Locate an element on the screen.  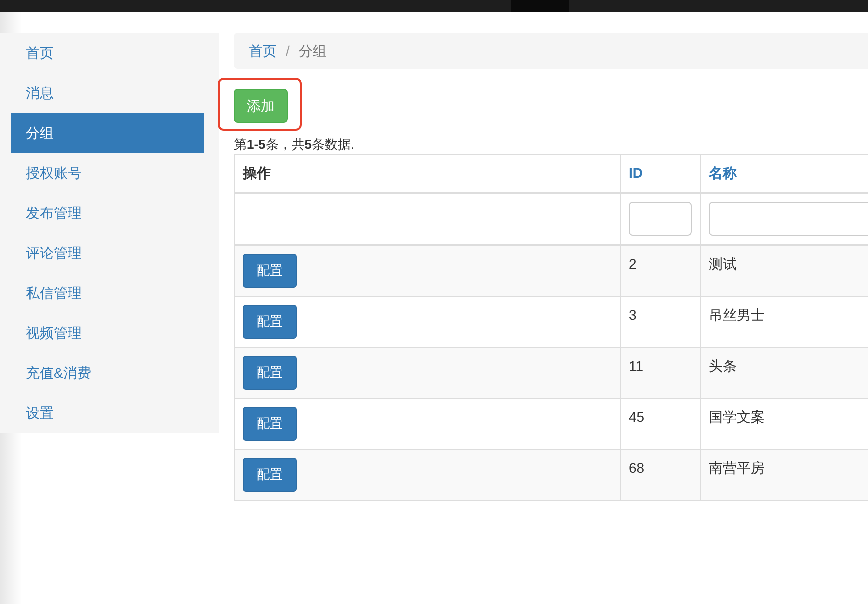
sidebar-item: 私信管理 is located at coordinates (107, 293).